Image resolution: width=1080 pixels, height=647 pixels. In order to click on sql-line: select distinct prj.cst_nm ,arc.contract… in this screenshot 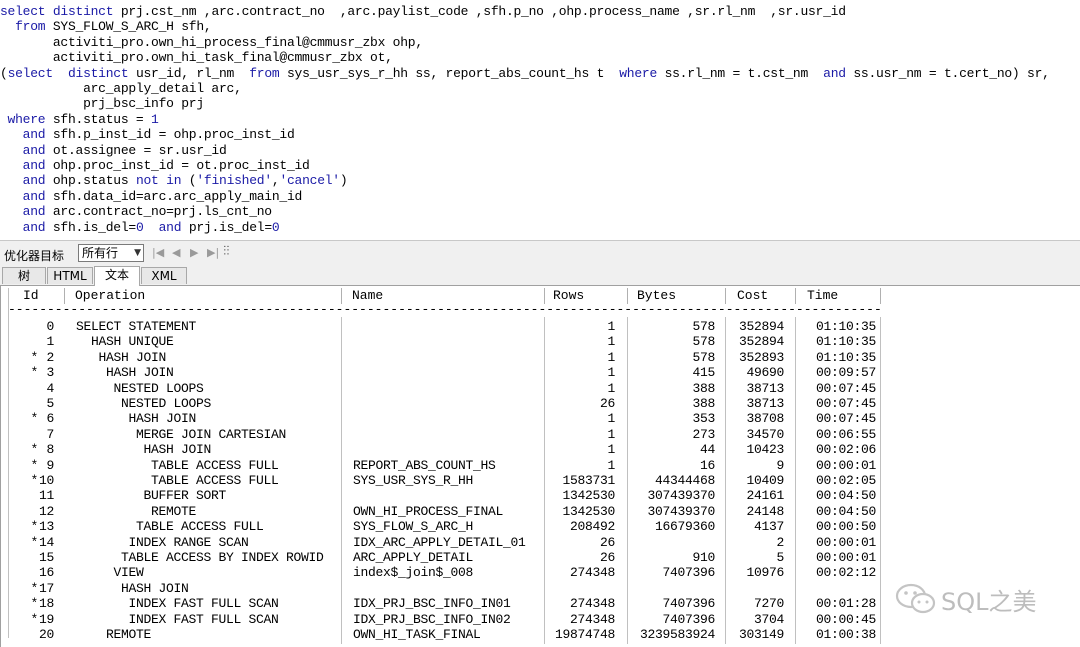, I will do `click(423, 11)`.